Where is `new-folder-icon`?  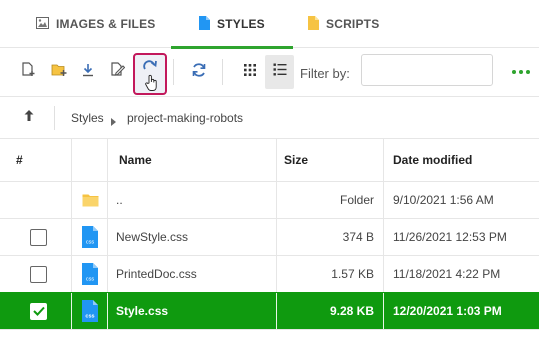 new-folder-icon is located at coordinates (59, 72).